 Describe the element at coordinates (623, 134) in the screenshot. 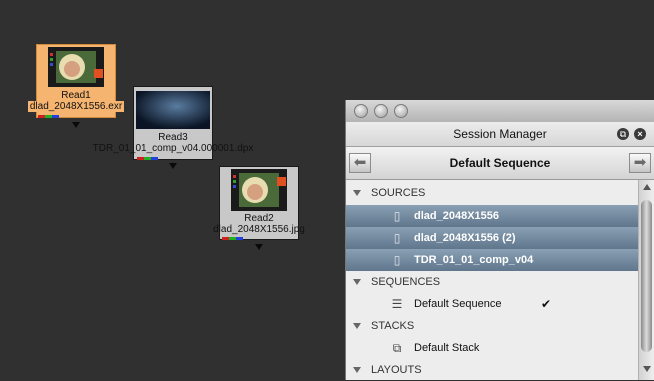

I see `restore-icon: ⧉` at that location.